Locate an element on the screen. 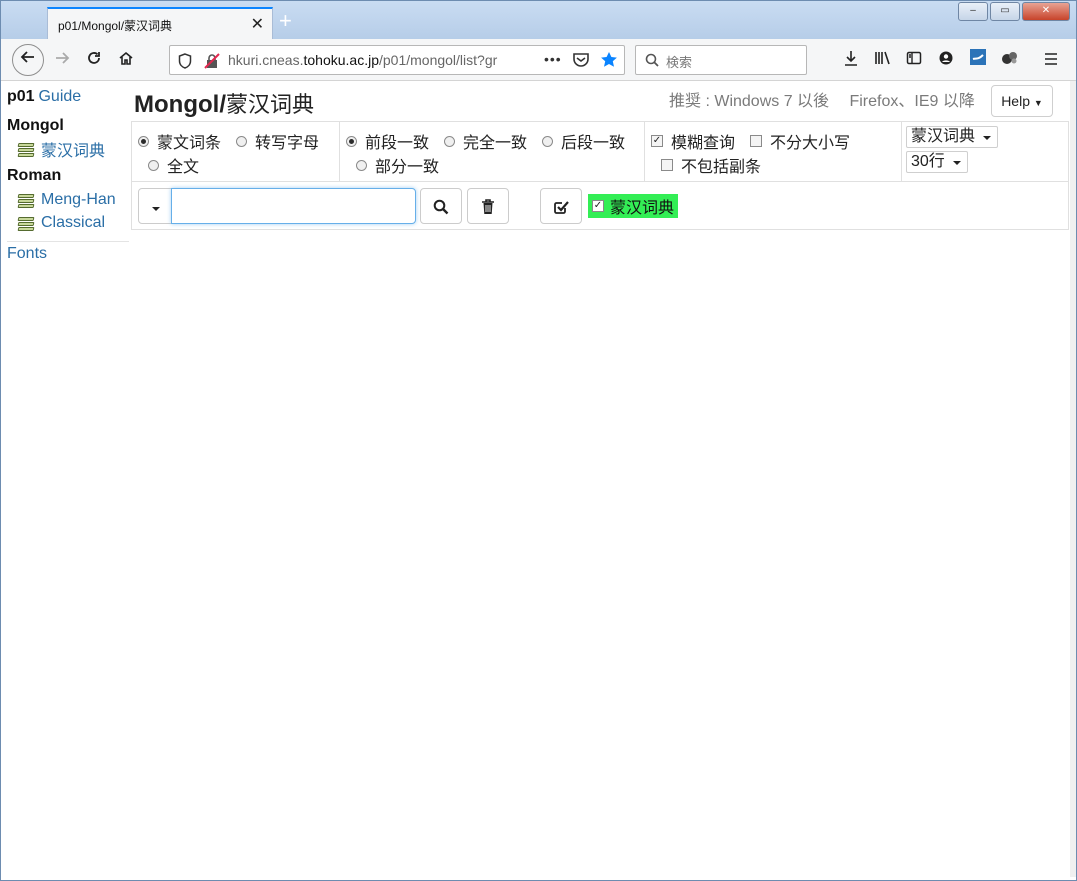 Image resolution: width=1077 pixels, height=881 pixels. flag-option-group: ✓ 模糊查询 不分大小写 不包括副条 is located at coordinates (773, 151).